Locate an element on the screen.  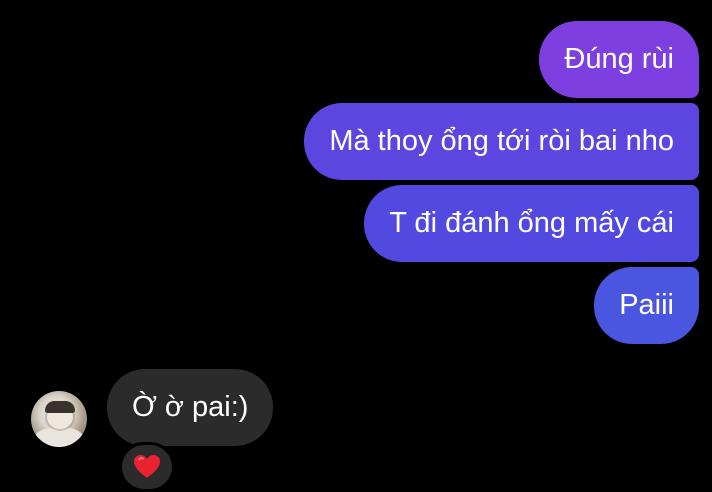
message-text: Đúng rùi is located at coordinates (619, 59).